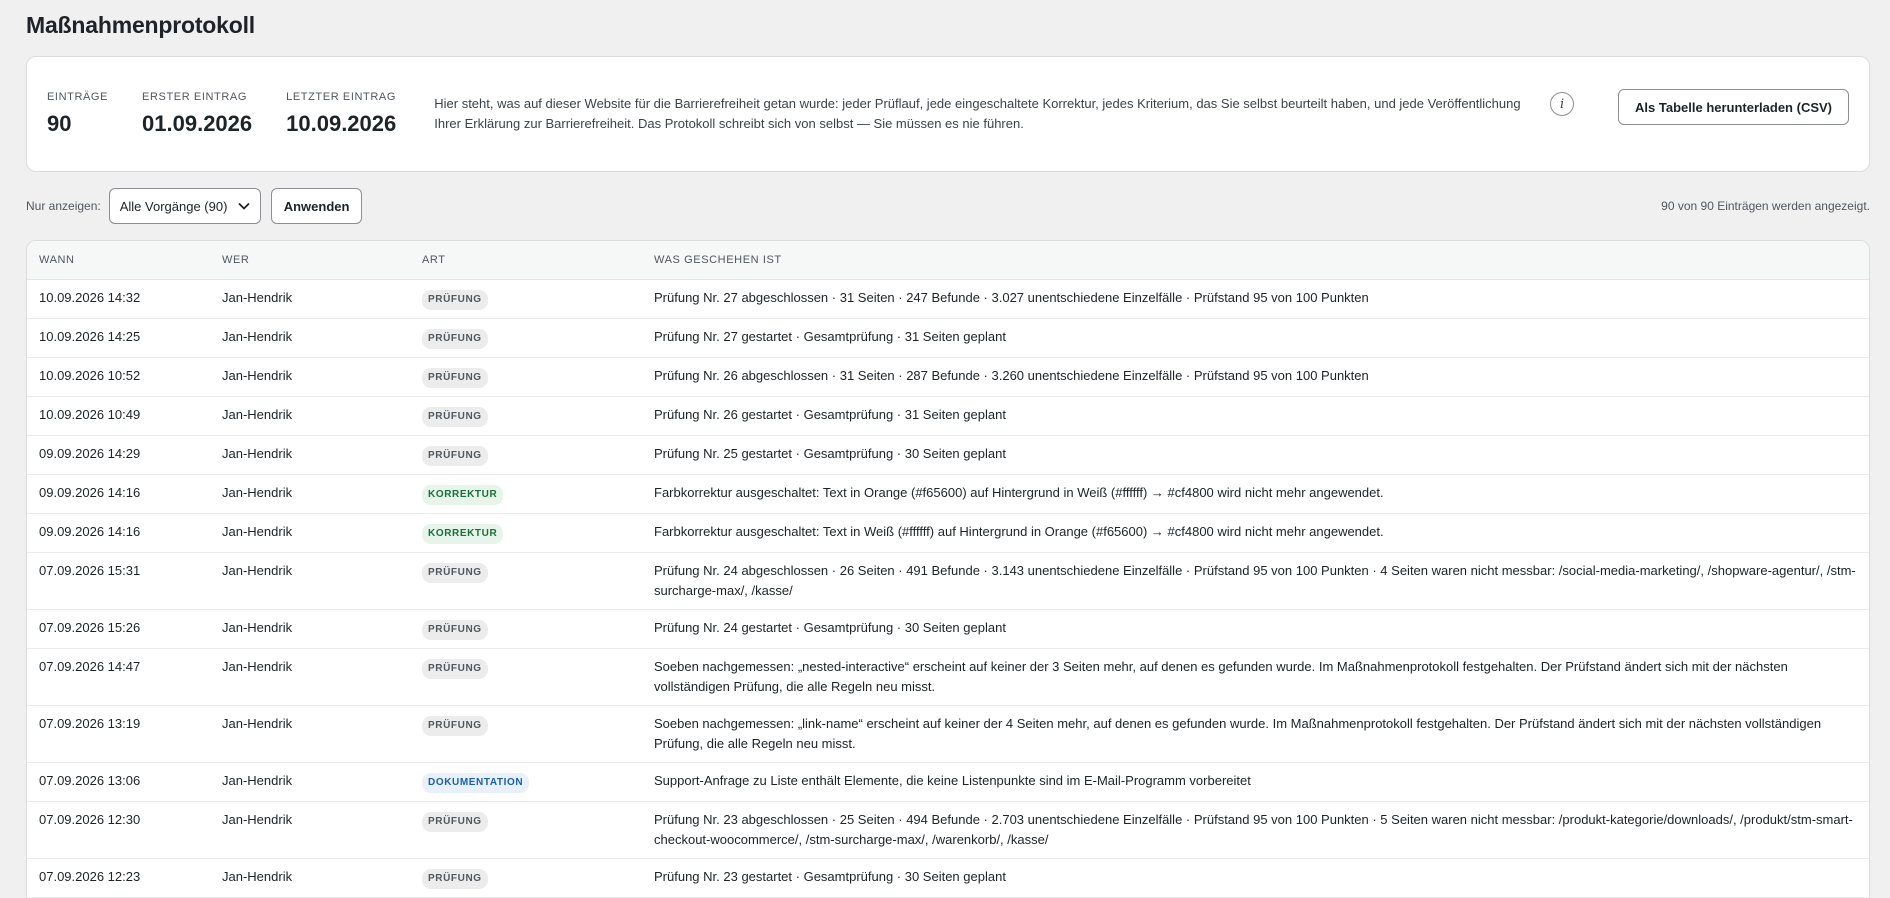  I want to click on filter-select-value: Alle Vorgänge (90), so click(173, 206).